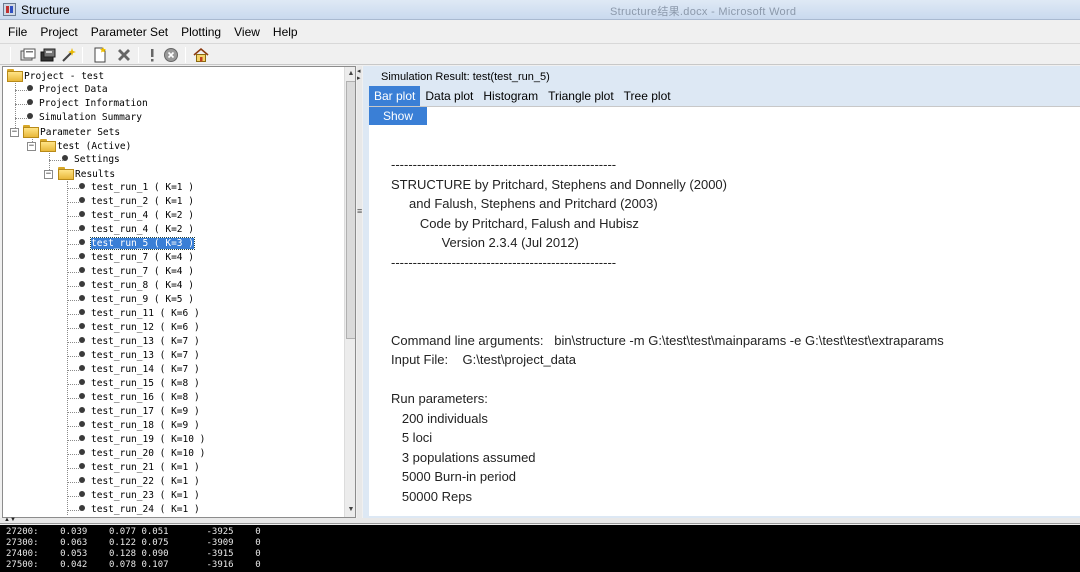 Image resolution: width=1080 pixels, height=572 pixels. I want to click on scroll-up-arrow-icon: ▲, so click(350, 74).